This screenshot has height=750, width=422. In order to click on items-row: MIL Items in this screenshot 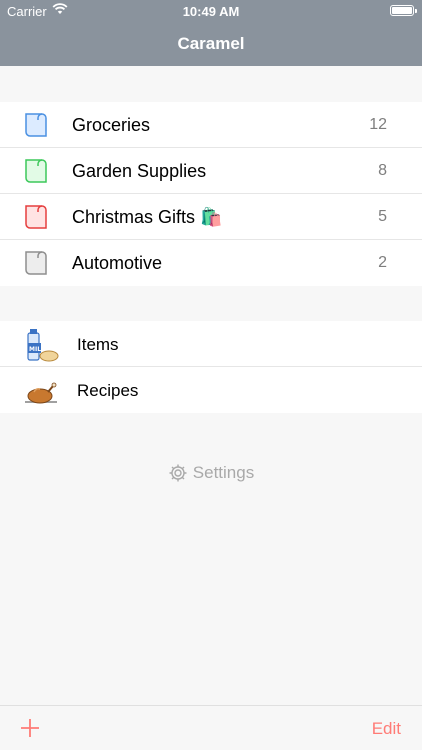, I will do `click(211, 344)`.